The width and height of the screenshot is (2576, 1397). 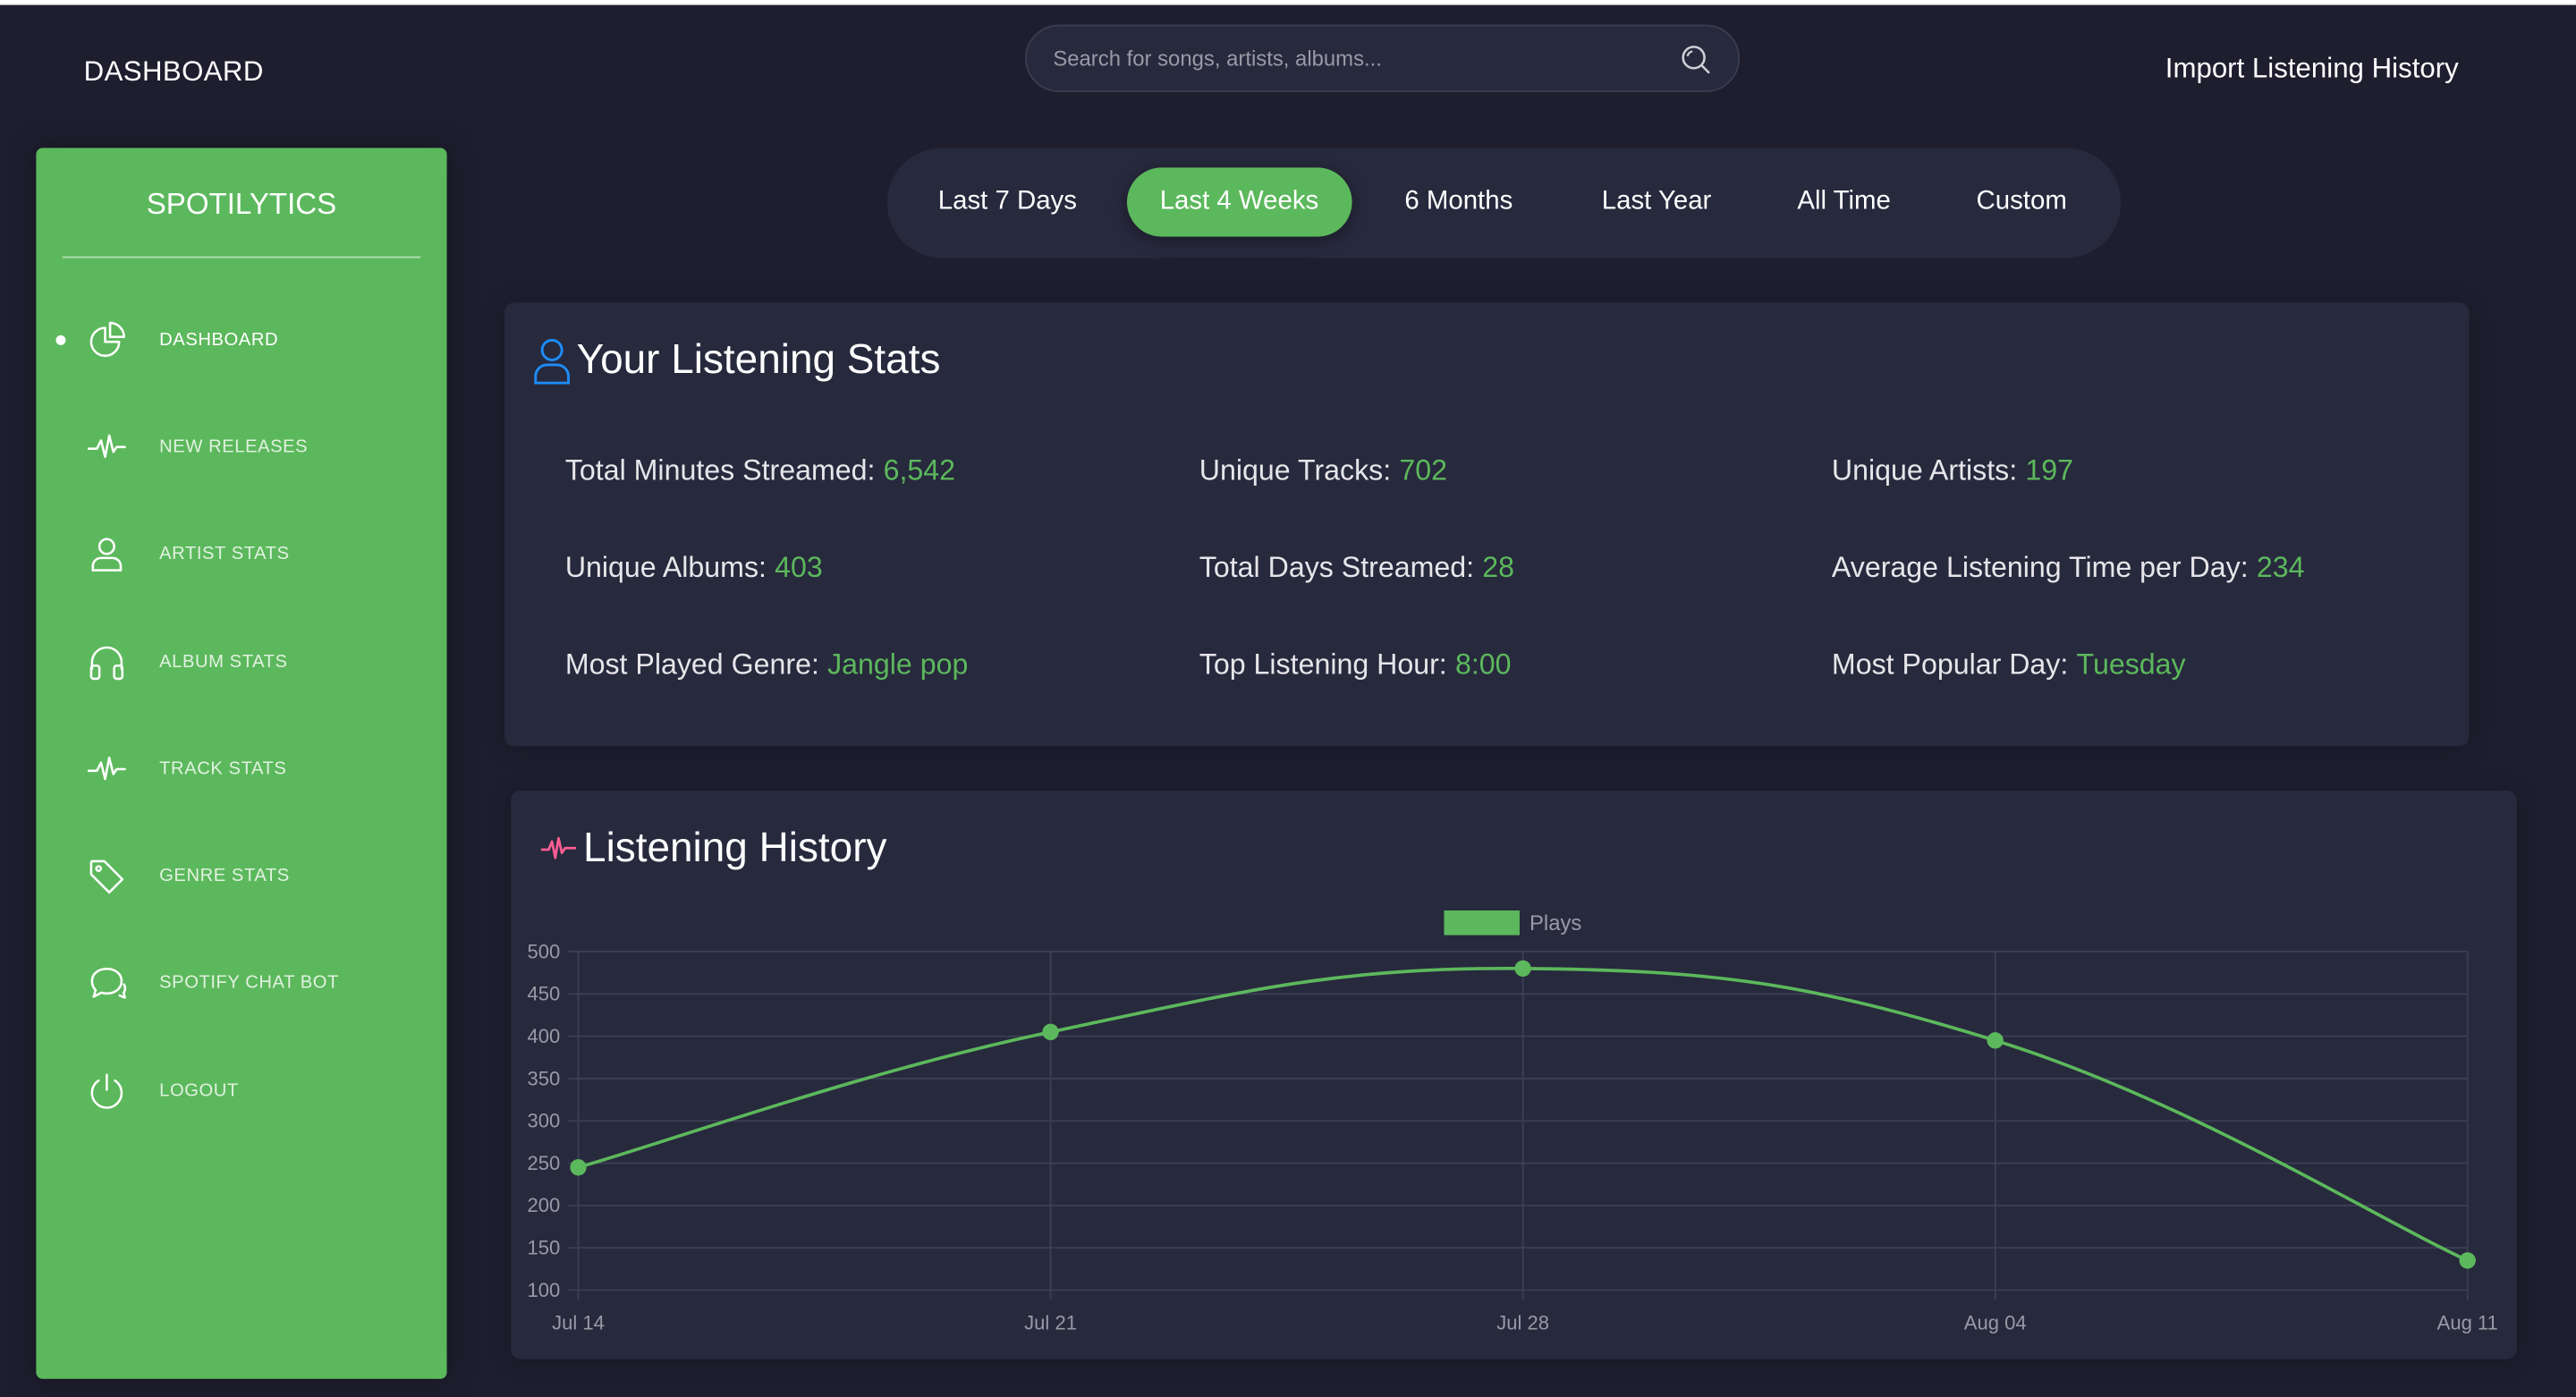 What do you see at coordinates (1555, 924) in the screenshot?
I see `legend-label: Plays` at bounding box center [1555, 924].